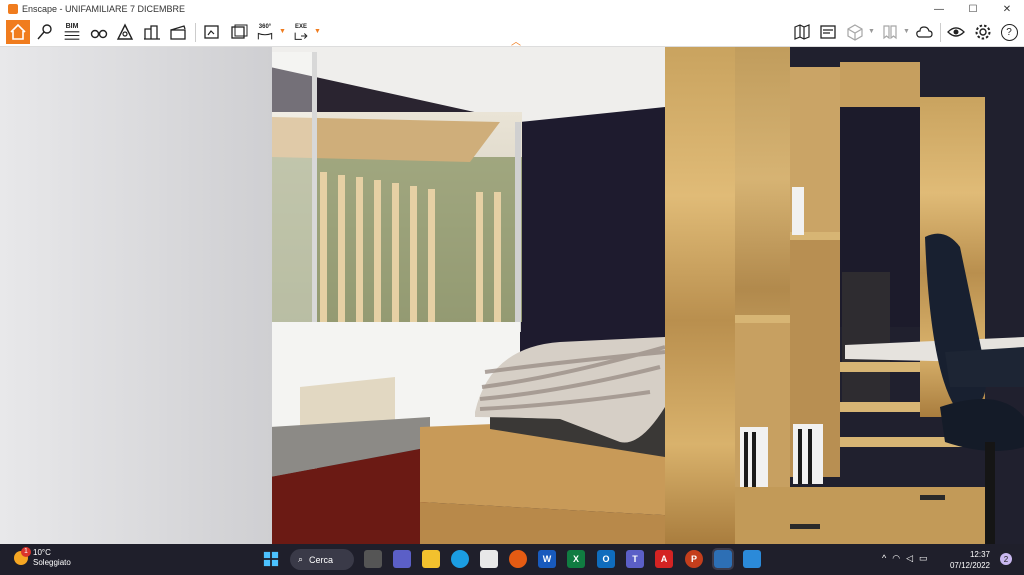 This screenshot has width=1024, height=575. I want to click on file-explorer-icon, so click(431, 559).